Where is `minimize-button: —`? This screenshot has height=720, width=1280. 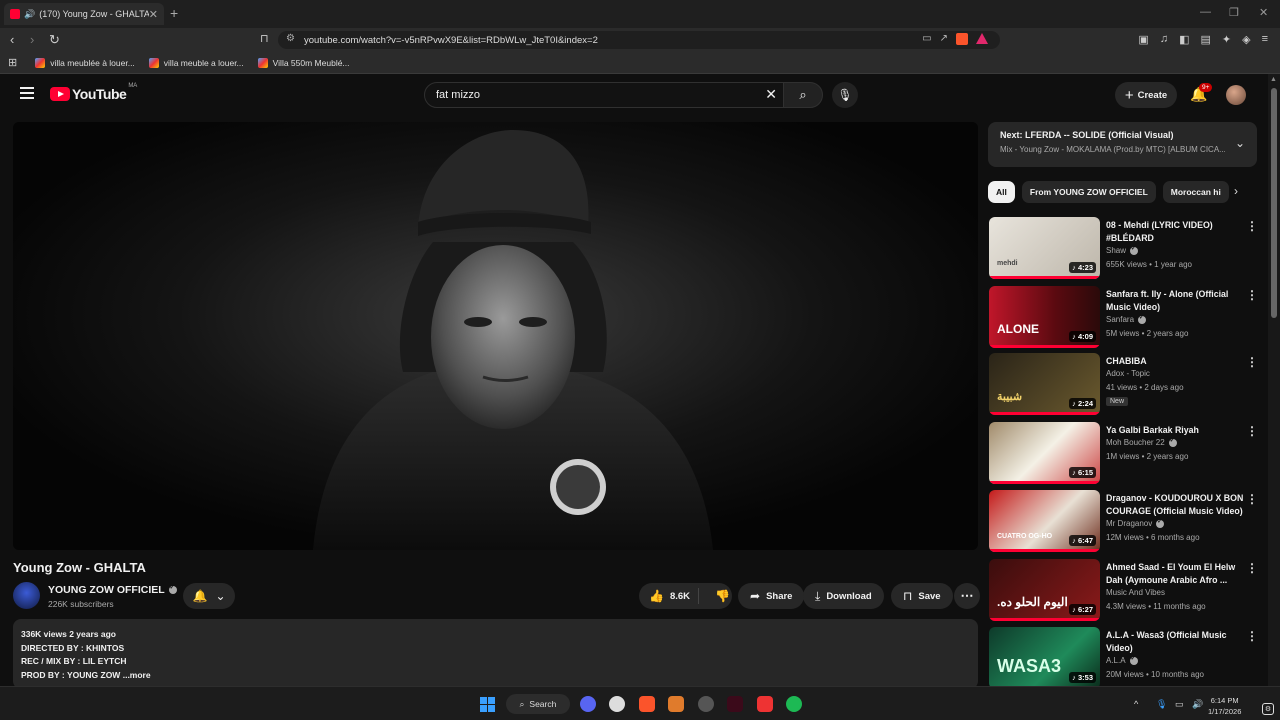 minimize-button: — is located at coordinates (1205, 12).